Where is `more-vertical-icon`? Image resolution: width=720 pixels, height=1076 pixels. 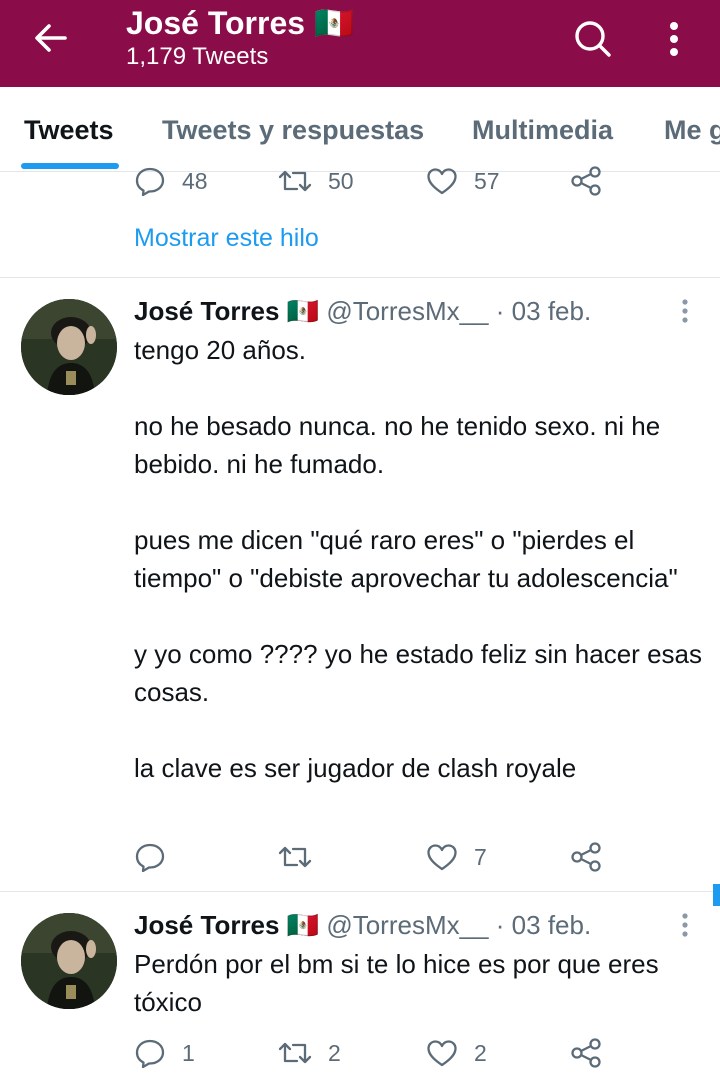
more-vertical-icon is located at coordinates (674, 39).